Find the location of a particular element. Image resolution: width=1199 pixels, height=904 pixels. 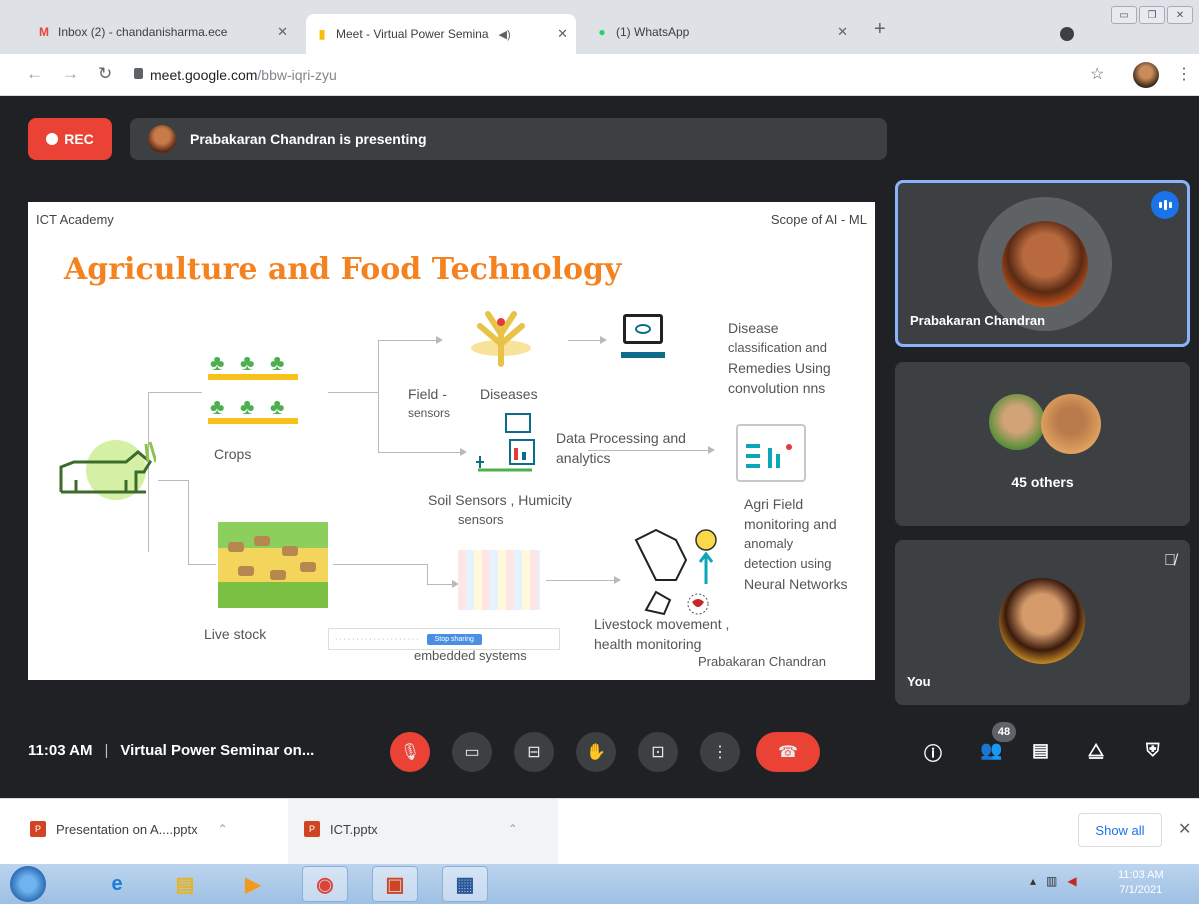

cow-icon is located at coordinates (107, 467).